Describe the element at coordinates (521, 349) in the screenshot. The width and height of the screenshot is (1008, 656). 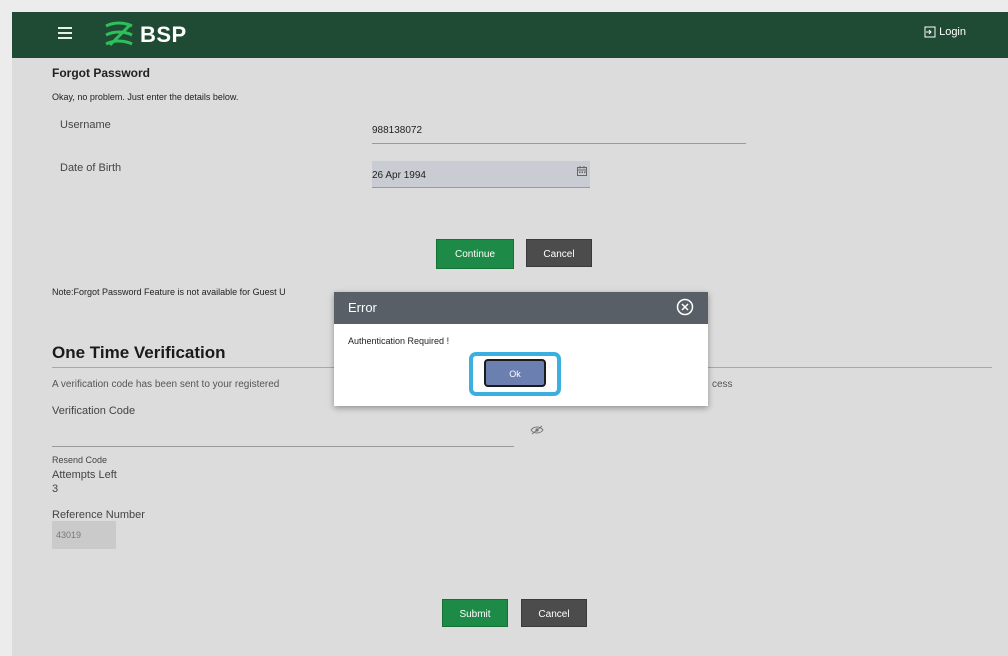
I see `error-dialog: Error Authentication Required ! Ok` at that location.